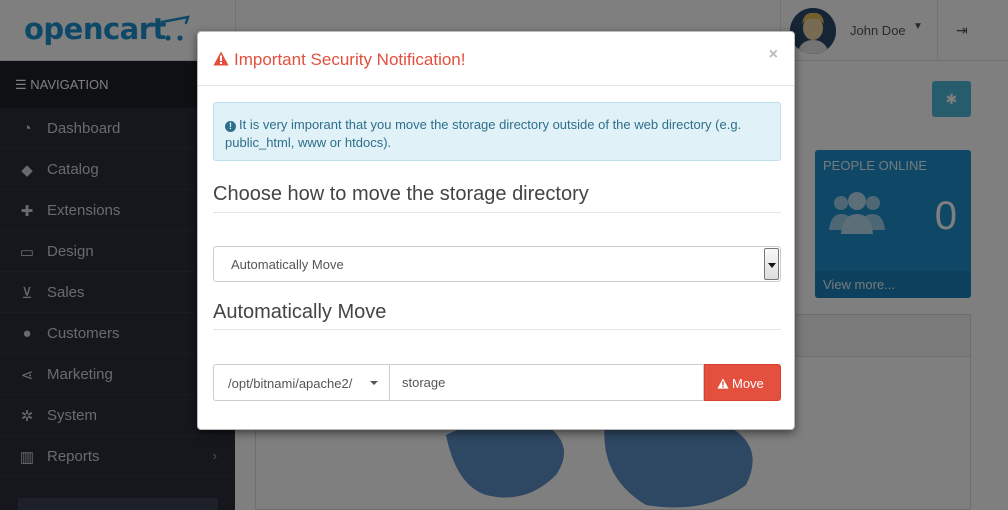  I want to click on path-prefix-label: /opt/bitnami/apache2/, so click(290, 383).